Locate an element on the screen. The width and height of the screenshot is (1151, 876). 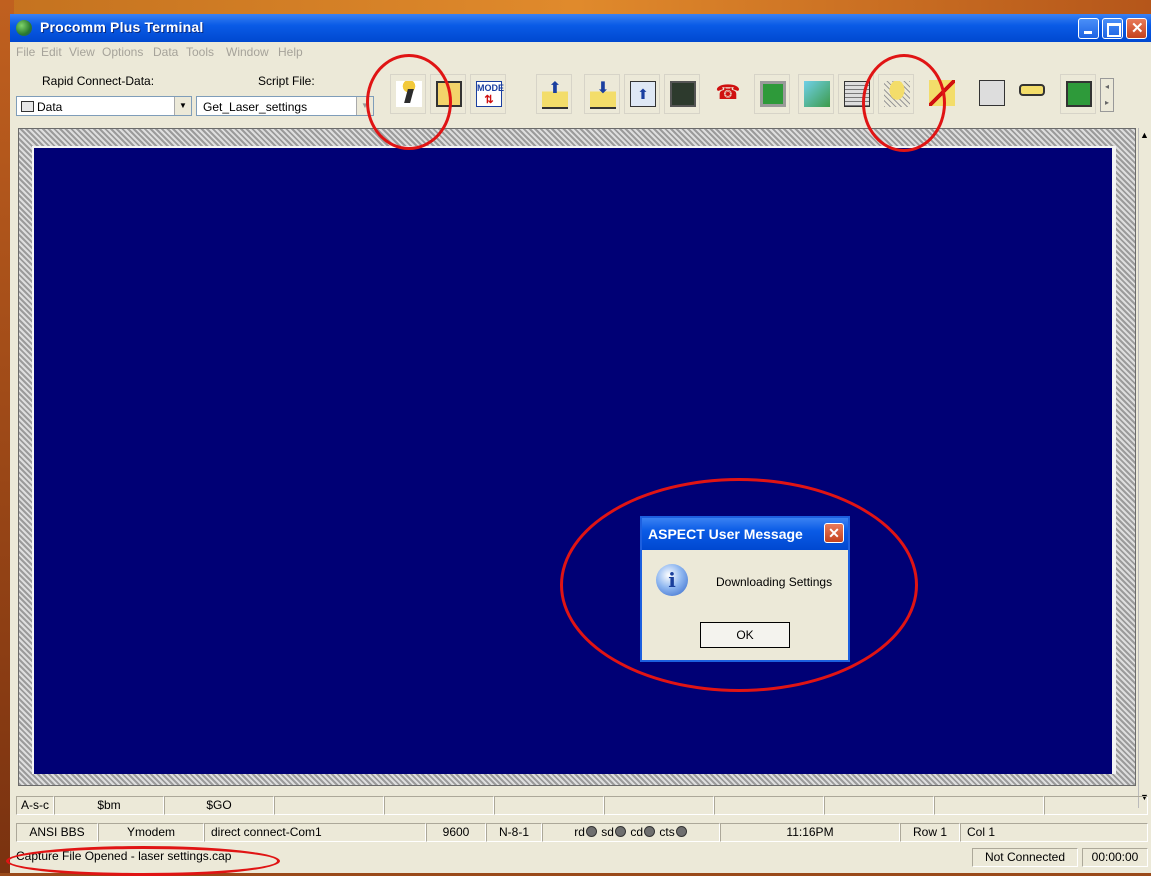
phone-icon: ☎ is located at coordinates (728, 93).